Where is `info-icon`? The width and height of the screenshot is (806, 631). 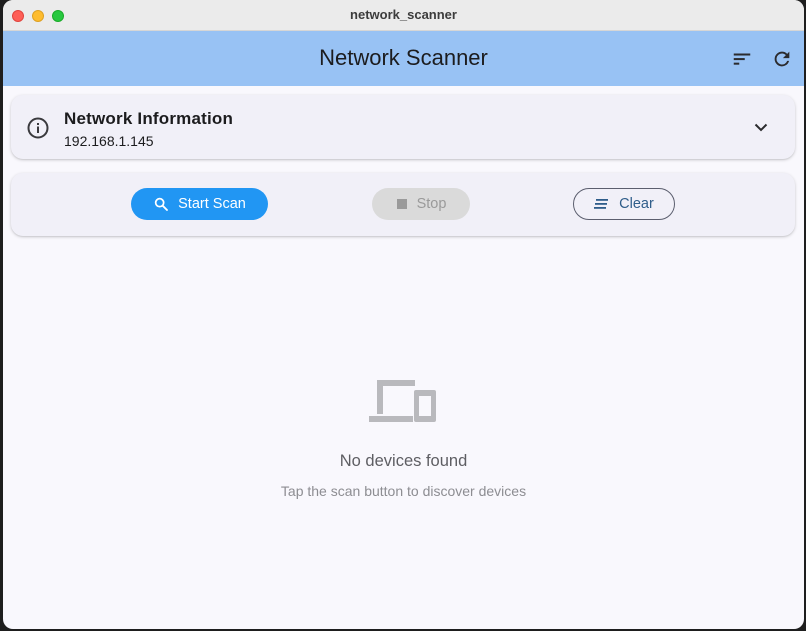
info-icon is located at coordinates (38, 128).